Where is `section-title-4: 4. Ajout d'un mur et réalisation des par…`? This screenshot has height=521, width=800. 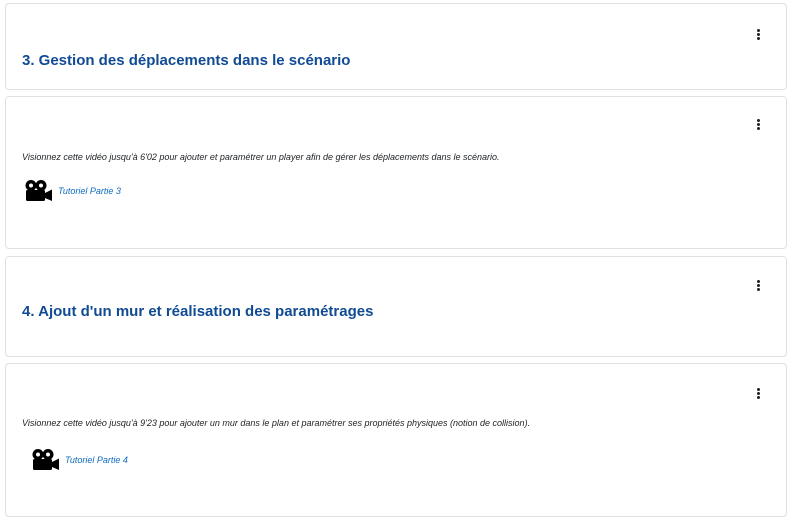 section-title-4: 4. Ajout d'un mur et réalisation des par… is located at coordinates (197, 311).